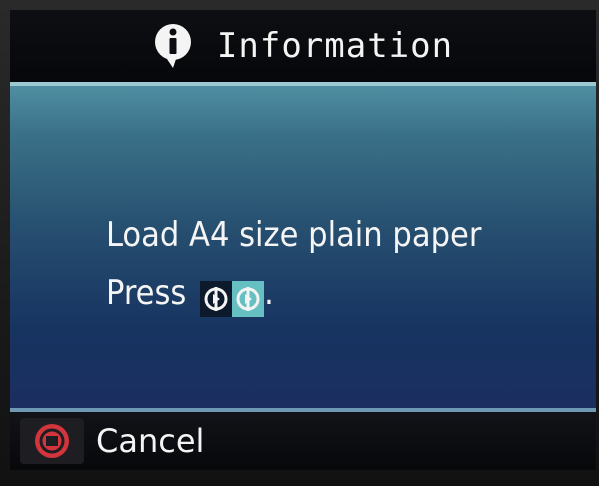 The height and width of the screenshot is (486, 599). Describe the element at coordinates (150, 441) in the screenshot. I see `cancel-button-label: Cancel` at that location.